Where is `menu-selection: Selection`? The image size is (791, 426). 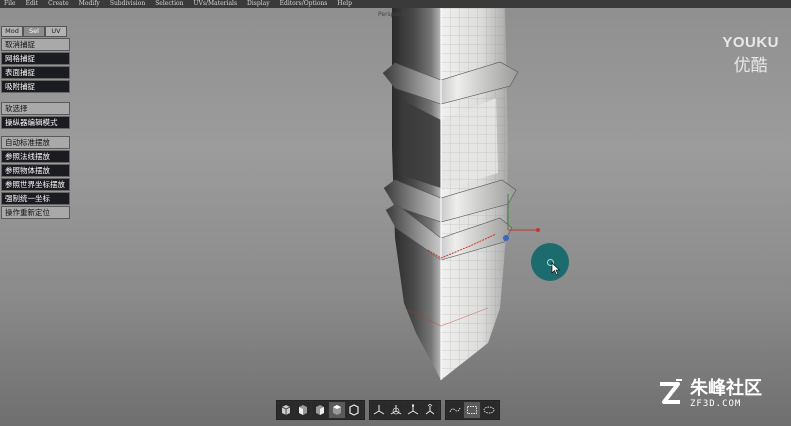
menu-selection: Selection is located at coordinates (170, 4).